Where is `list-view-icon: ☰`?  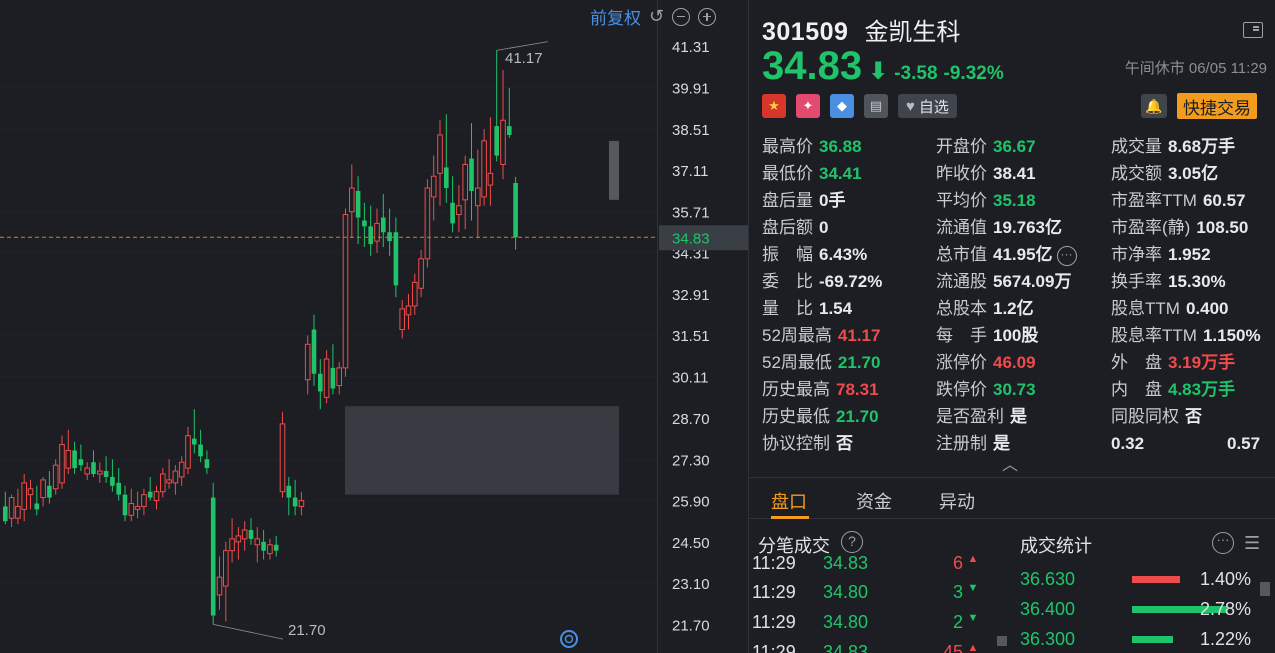 list-view-icon: ☰ is located at coordinates (1252, 543).